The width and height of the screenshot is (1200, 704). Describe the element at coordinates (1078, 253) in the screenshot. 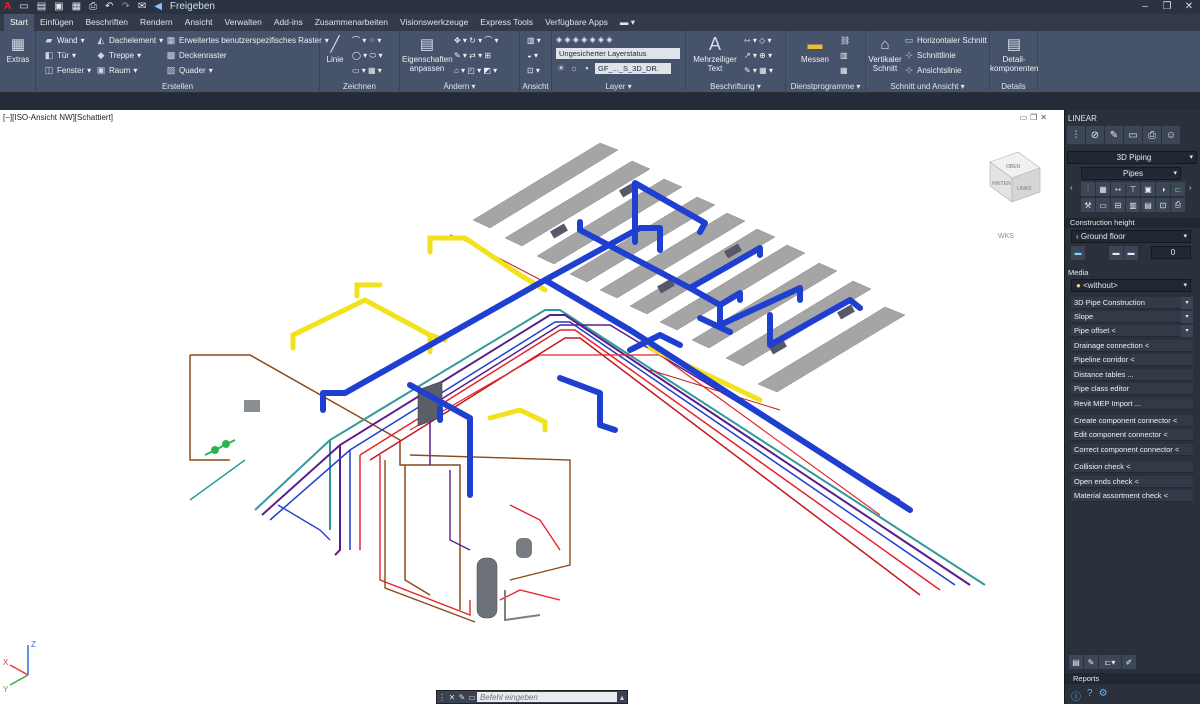

I see `height-ref-icon: ▬` at that location.